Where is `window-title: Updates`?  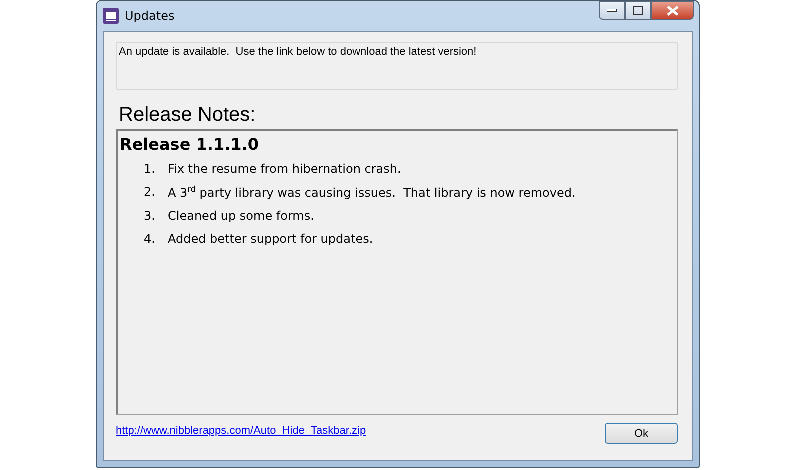 window-title: Updates is located at coordinates (150, 16).